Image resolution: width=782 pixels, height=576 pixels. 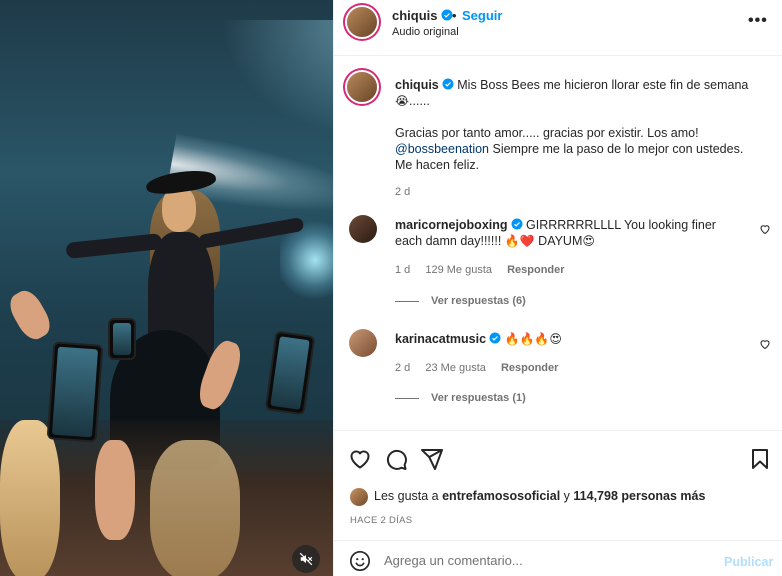 I want to click on post-header: chiquis • Seguir Audio original •••, so click(x=558, y=28).